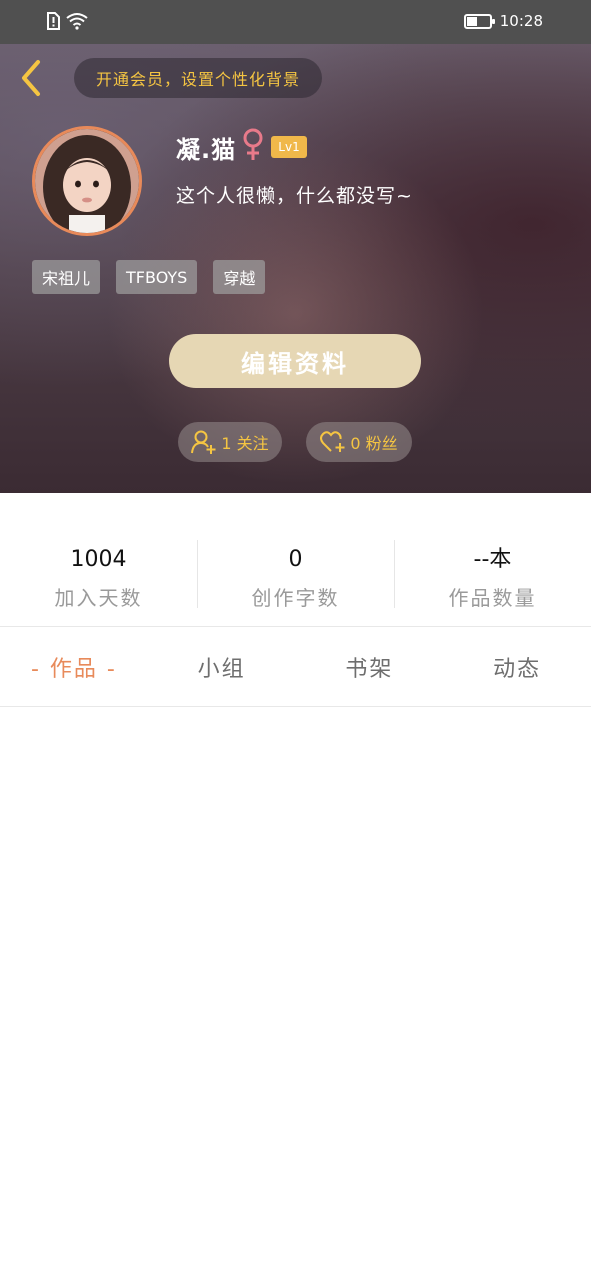  I want to click on tag-item: TFBOYS, so click(157, 277).